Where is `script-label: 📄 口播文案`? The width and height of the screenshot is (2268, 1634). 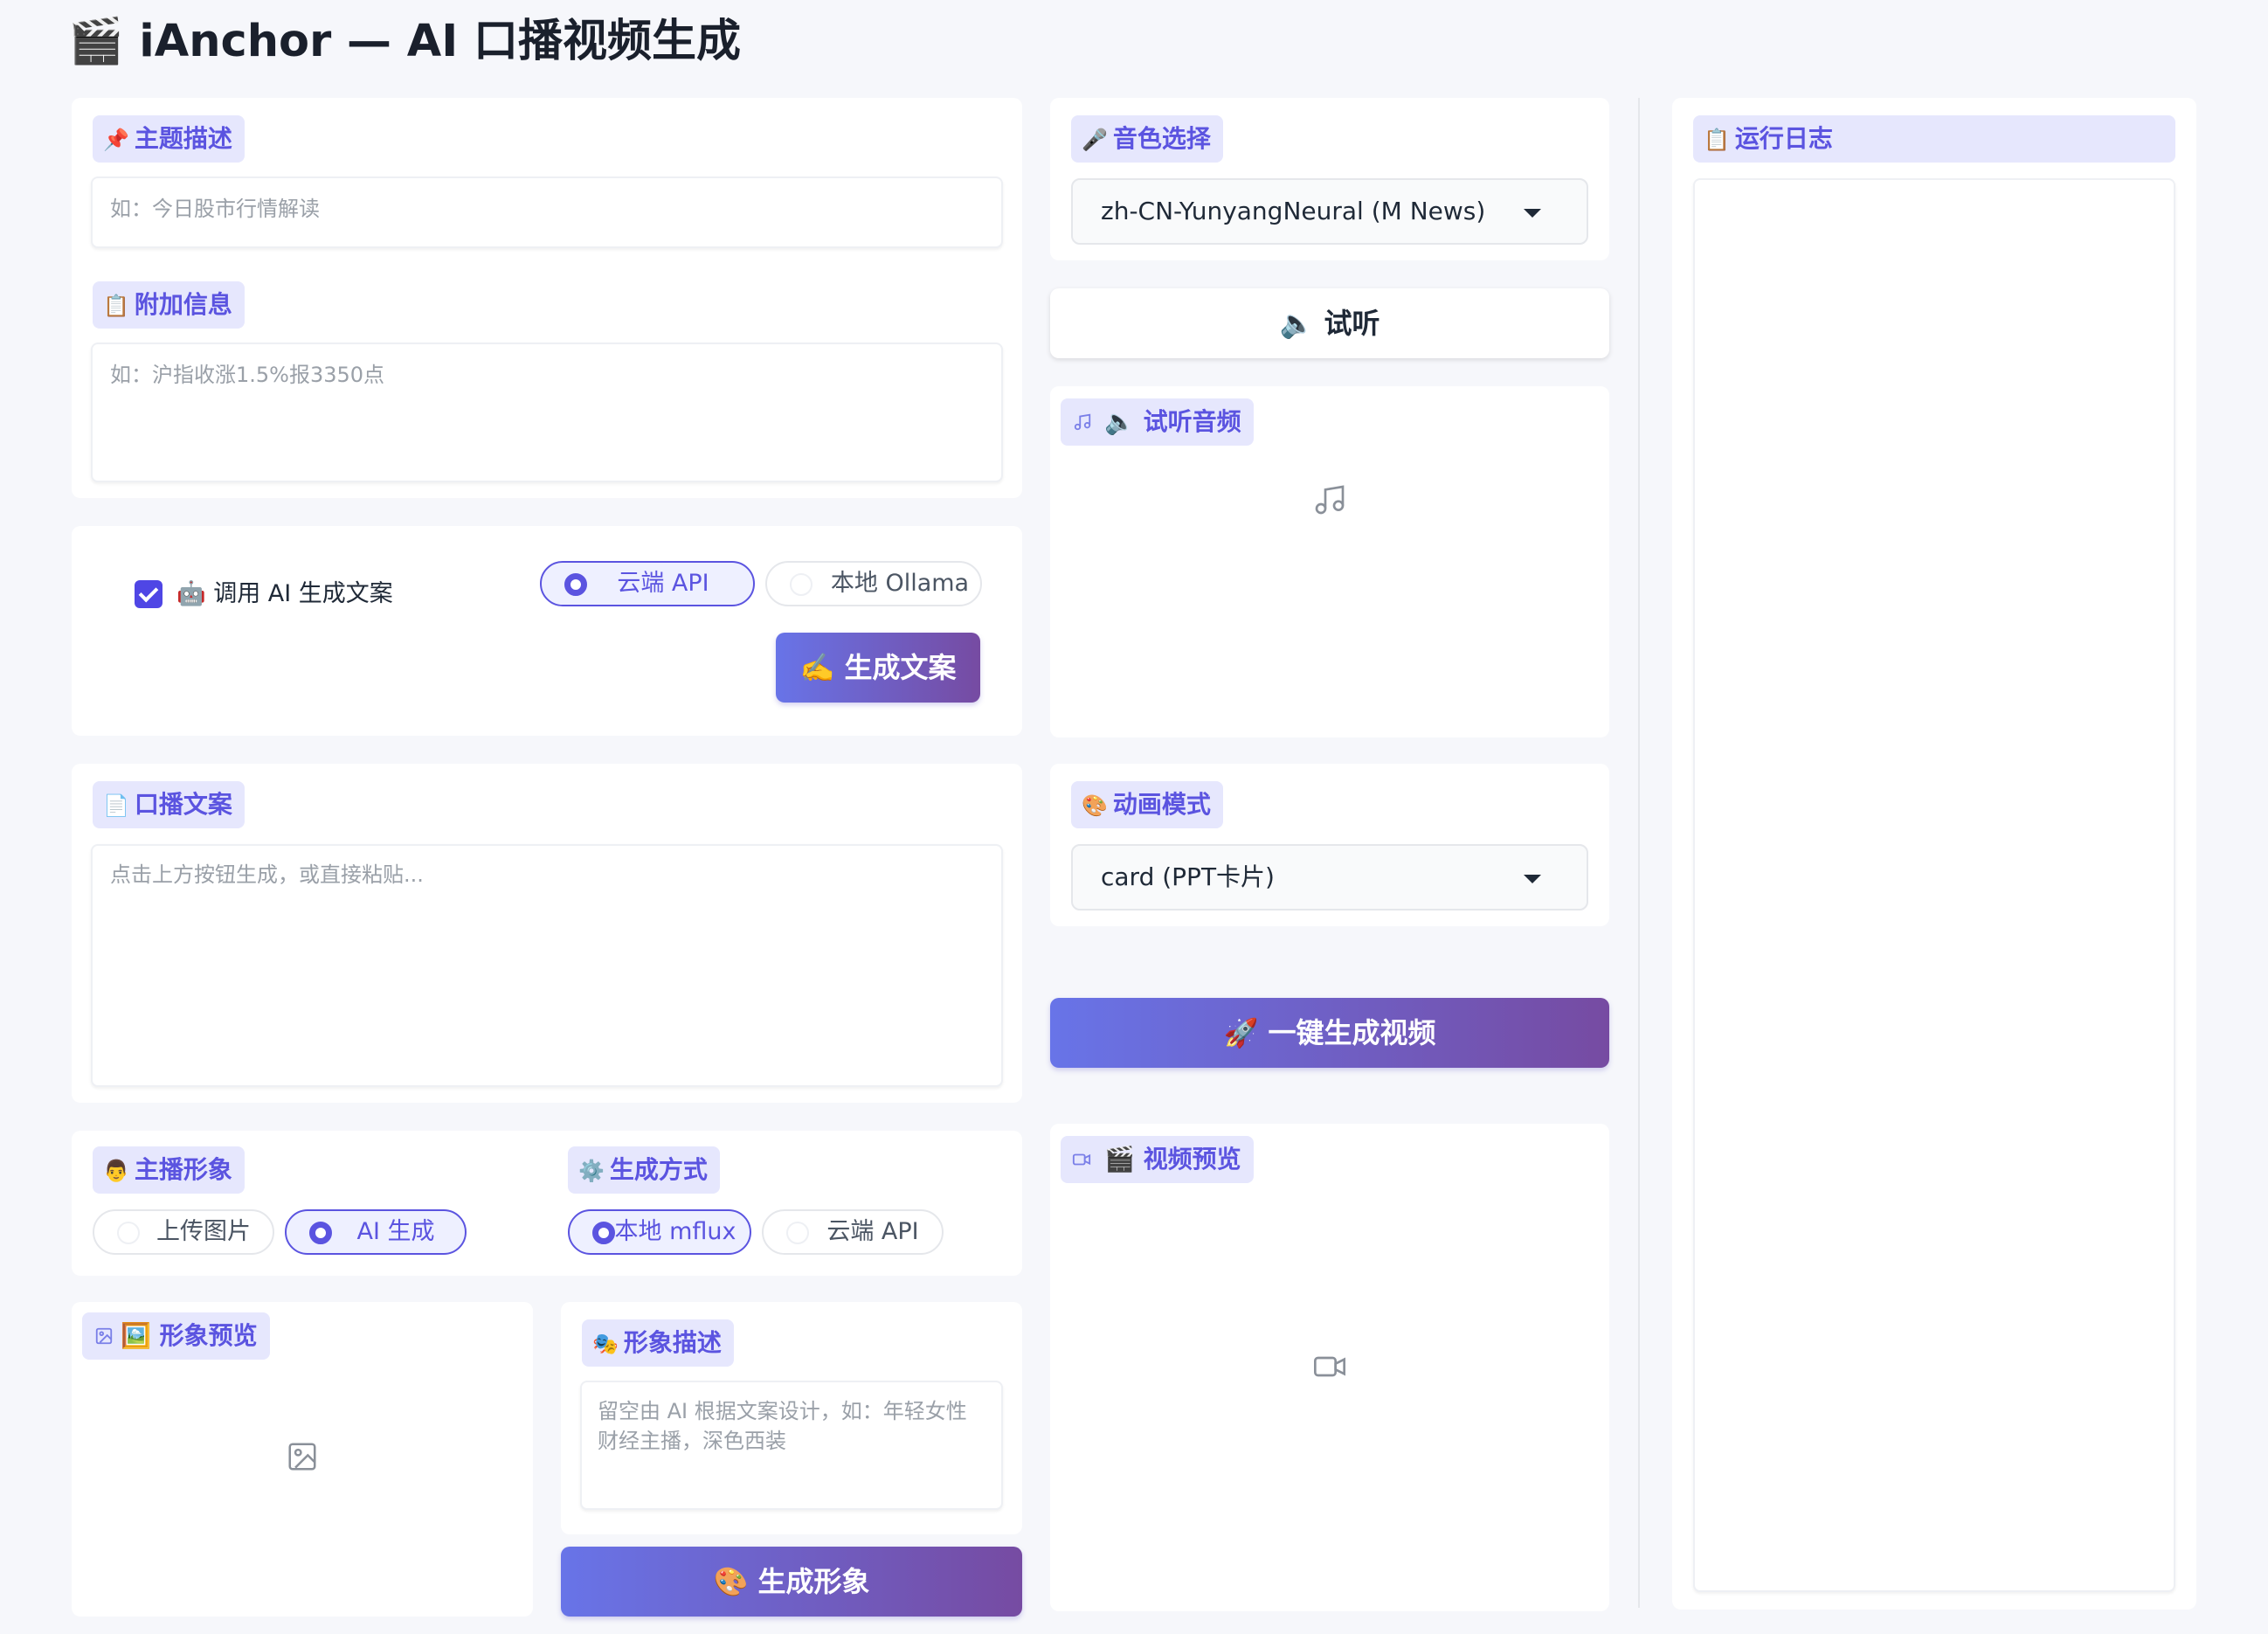
script-label: 📄 口播文案 is located at coordinates (169, 804).